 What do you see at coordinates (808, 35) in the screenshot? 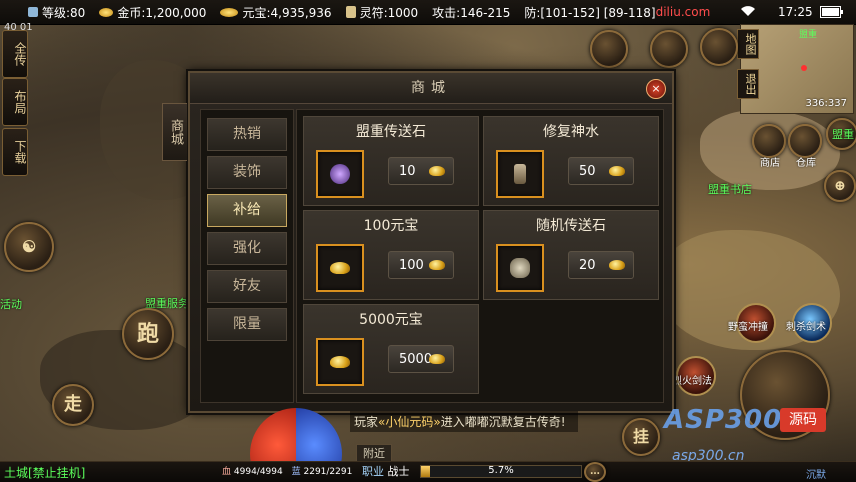
I see `minimap-place-label: 盟重` at bounding box center [808, 35].